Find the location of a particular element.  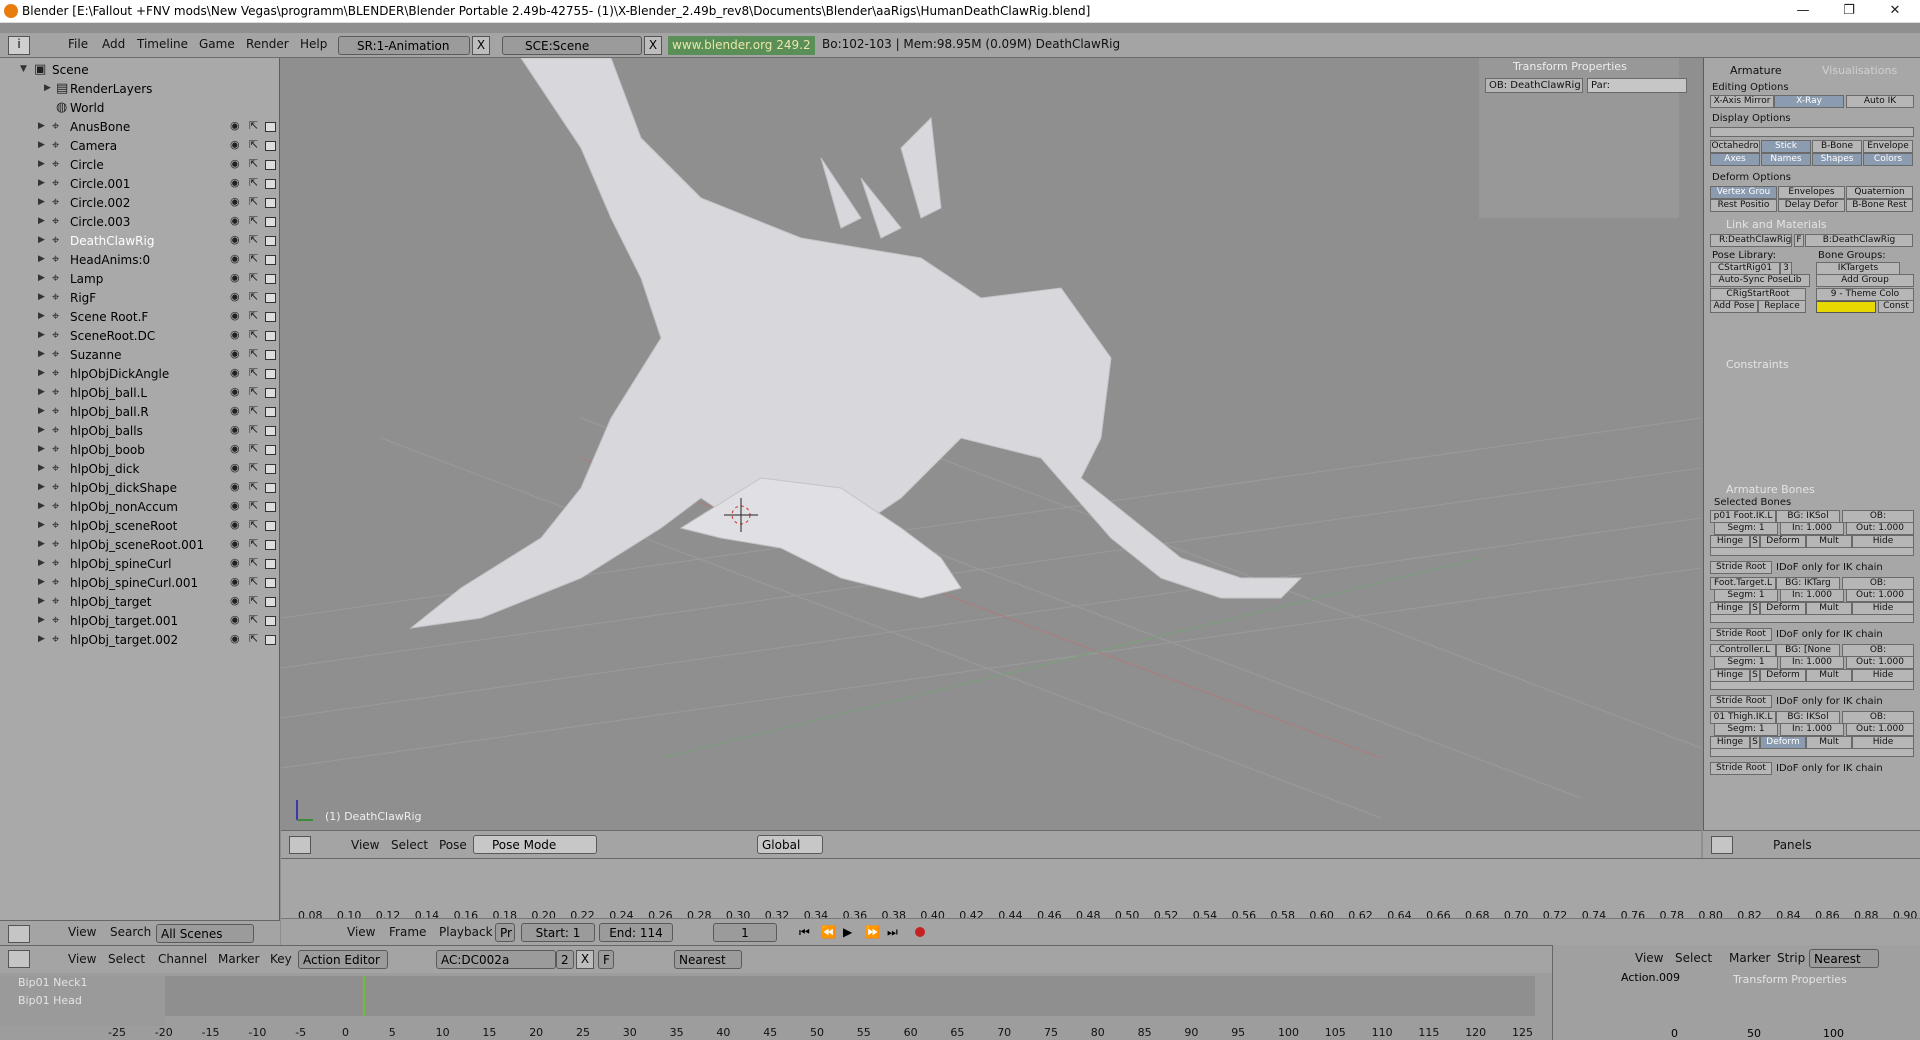

outliner-object-row: ▶ ⌖ Camera ◉ ⇱ is located at coordinates (140, 145).